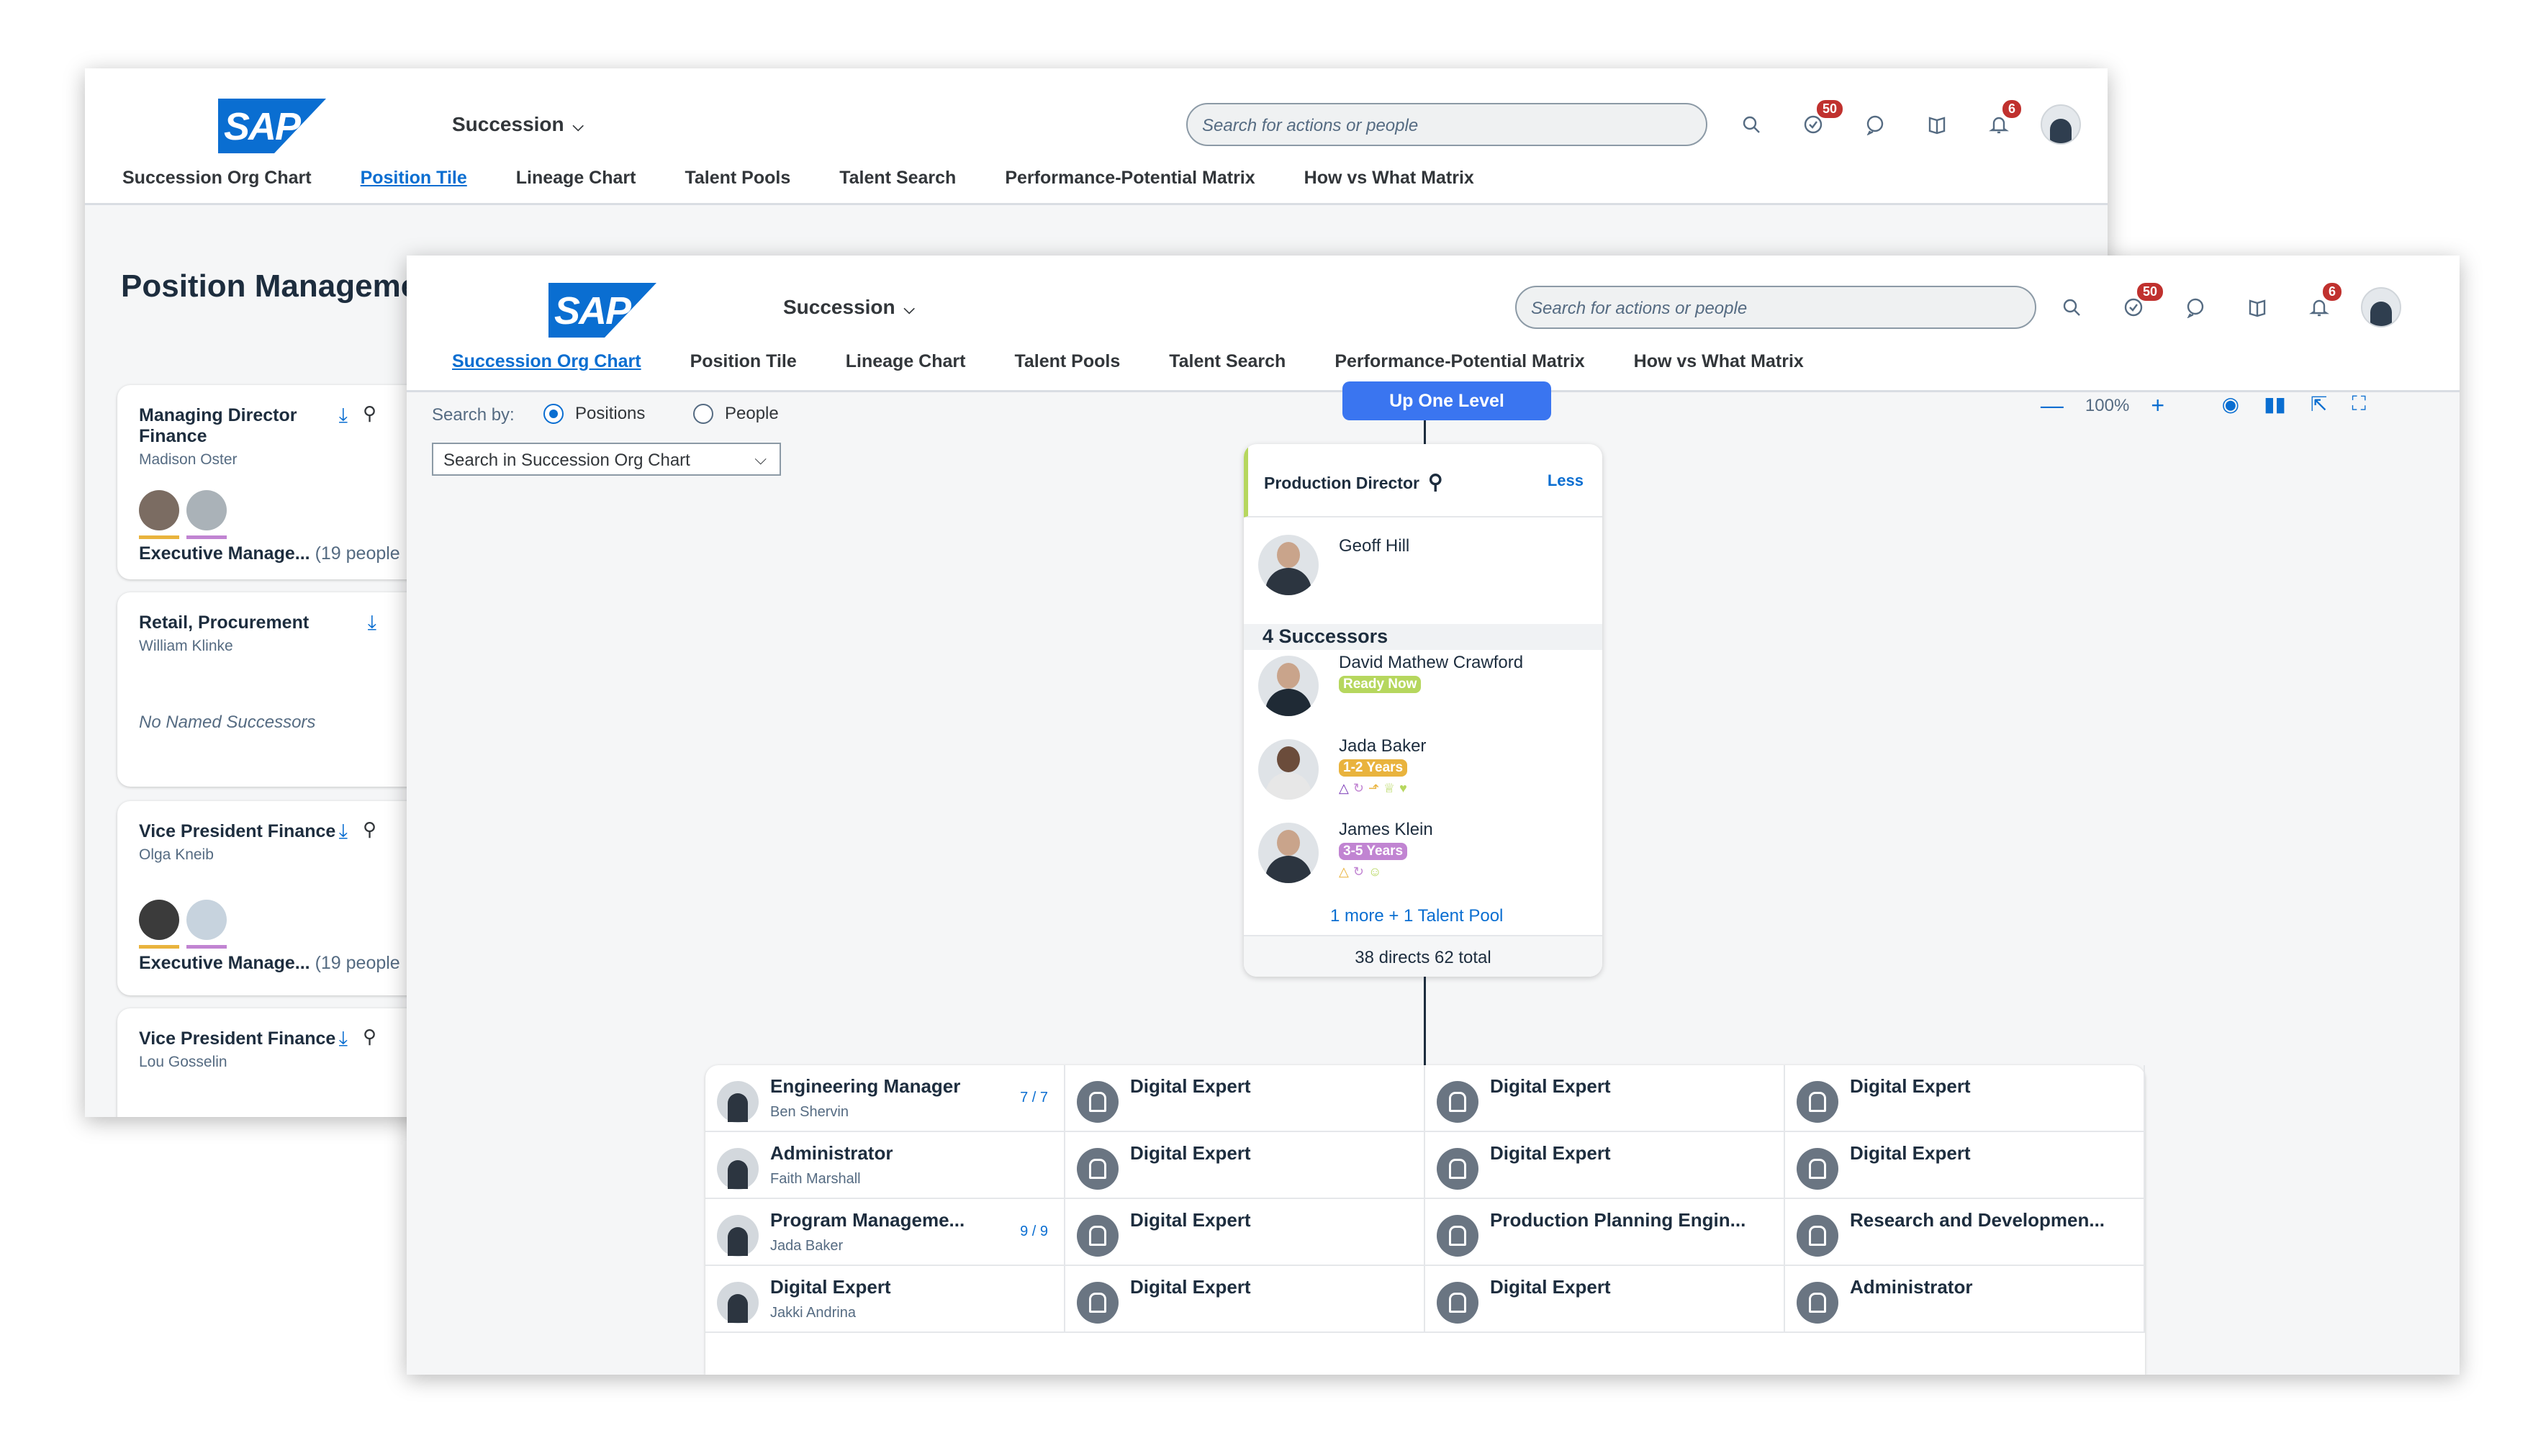 The width and height of the screenshot is (2538, 1456). What do you see at coordinates (1386, 830) in the screenshot?
I see `successor-name: James Klein` at bounding box center [1386, 830].